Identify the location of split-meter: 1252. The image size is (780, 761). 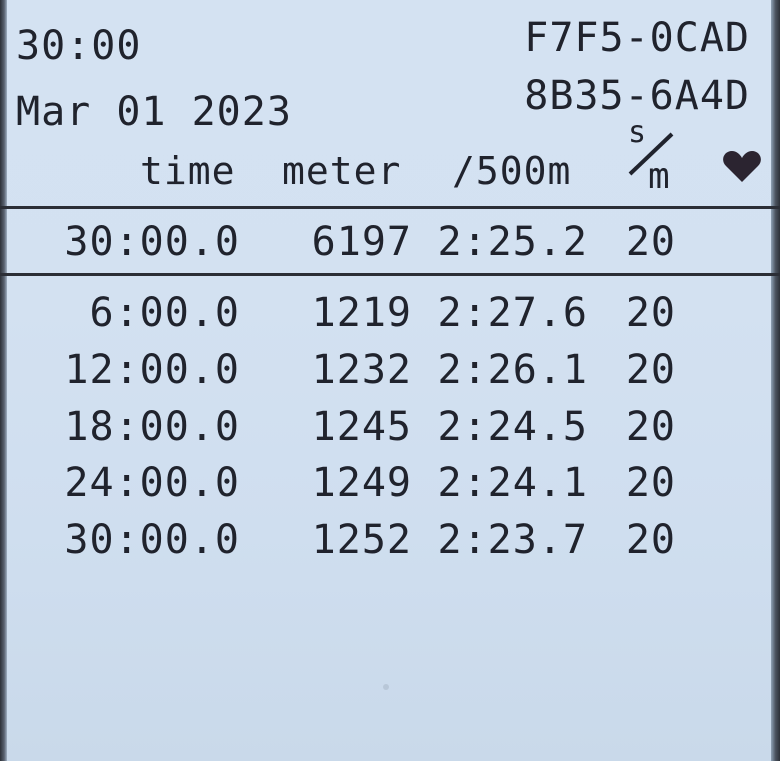
(361, 540).